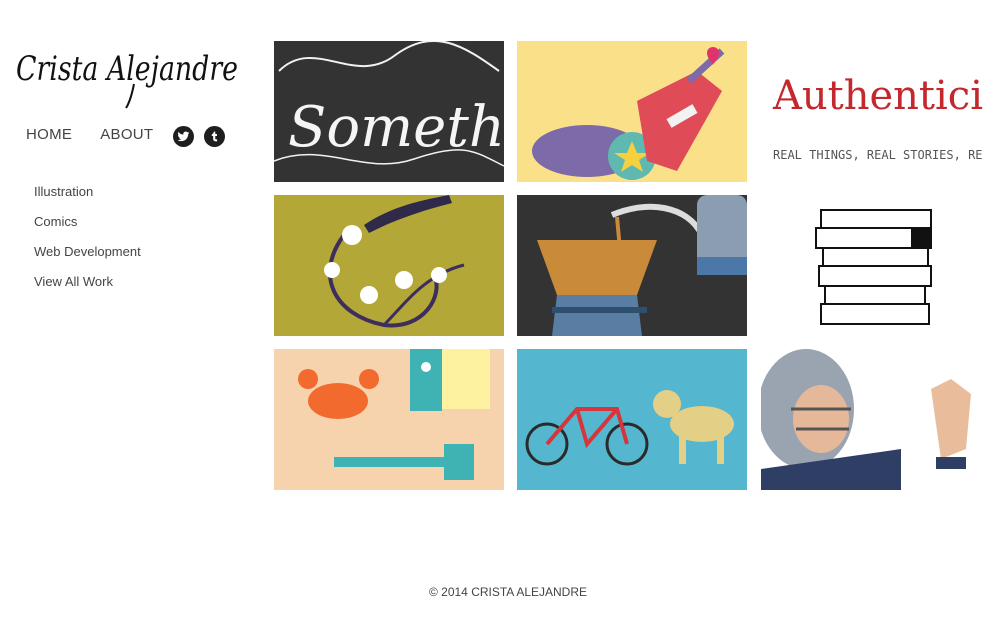  What do you see at coordinates (632, 419) in the screenshot?
I see `portfolio-tile-bike-dog` at bounding box center [632, 419].